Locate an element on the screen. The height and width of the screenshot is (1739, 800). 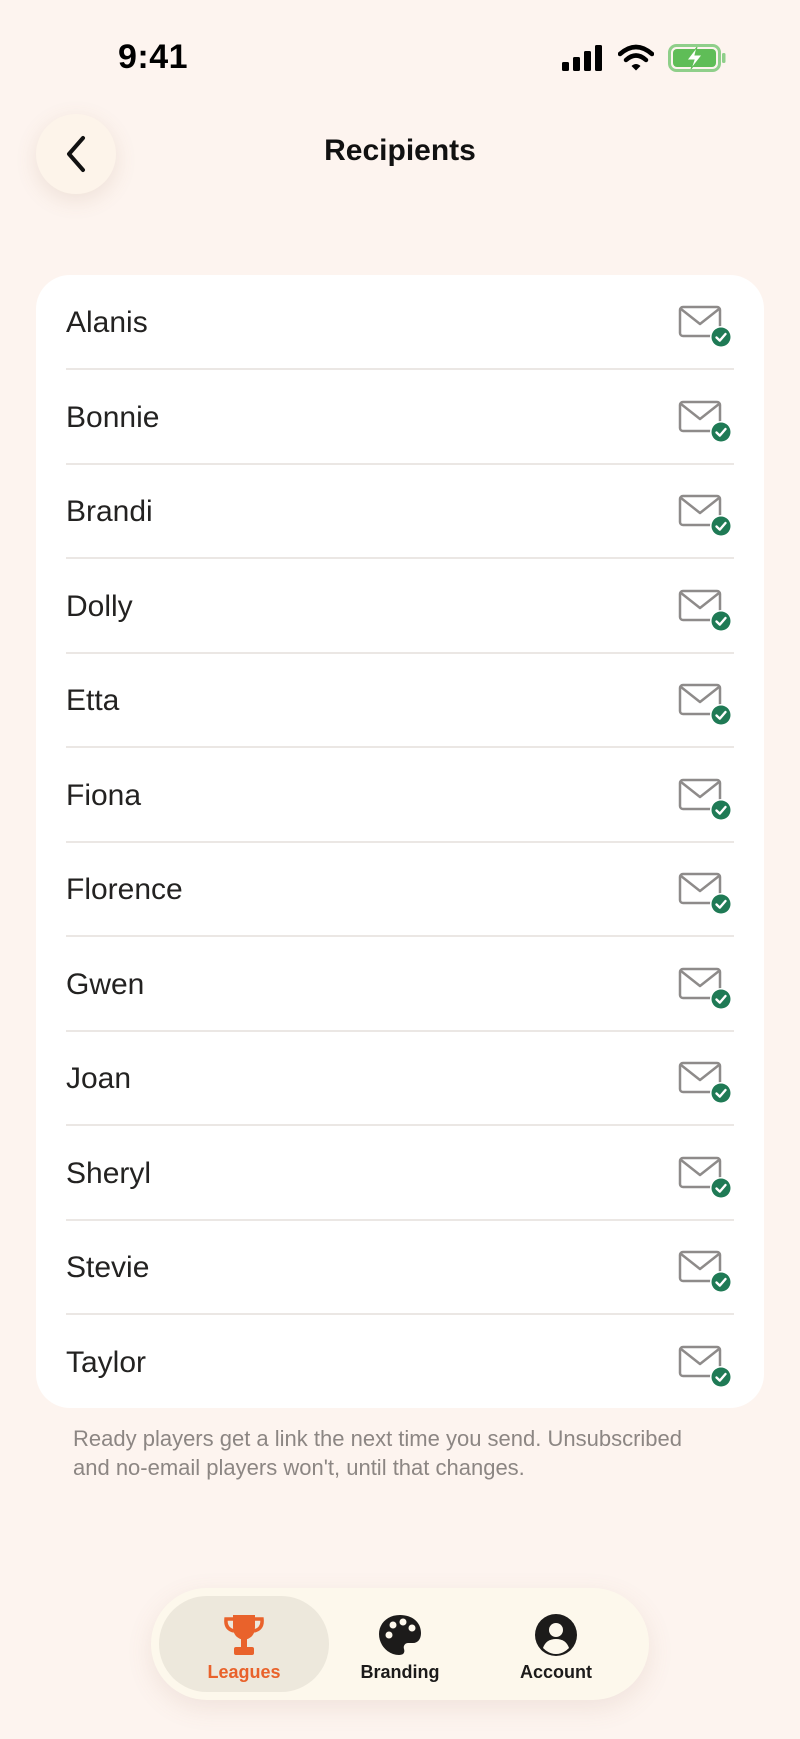
cellular-signal-icon is located at coordinates (582, 58).